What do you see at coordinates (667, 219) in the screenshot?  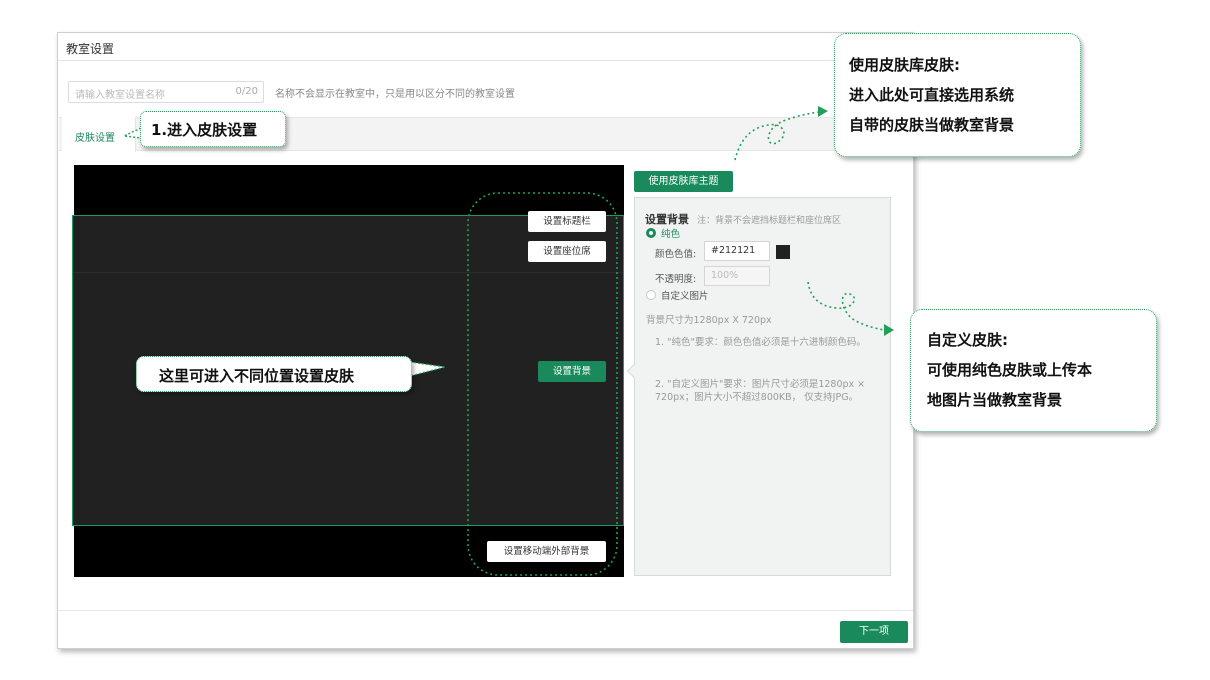 I see `panel-title: 设置背景` at bounding box center [667, 219].